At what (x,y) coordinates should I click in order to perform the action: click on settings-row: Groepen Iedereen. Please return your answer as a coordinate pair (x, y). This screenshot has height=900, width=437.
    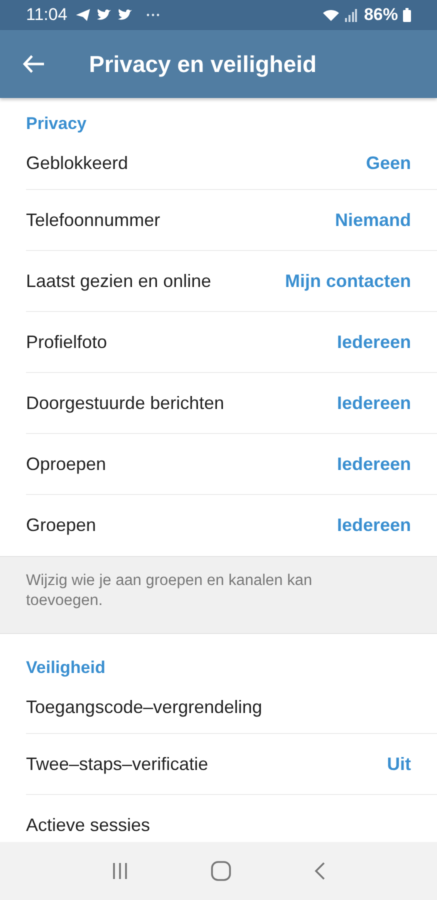
    Looking at the image, I should click on (231, 525).